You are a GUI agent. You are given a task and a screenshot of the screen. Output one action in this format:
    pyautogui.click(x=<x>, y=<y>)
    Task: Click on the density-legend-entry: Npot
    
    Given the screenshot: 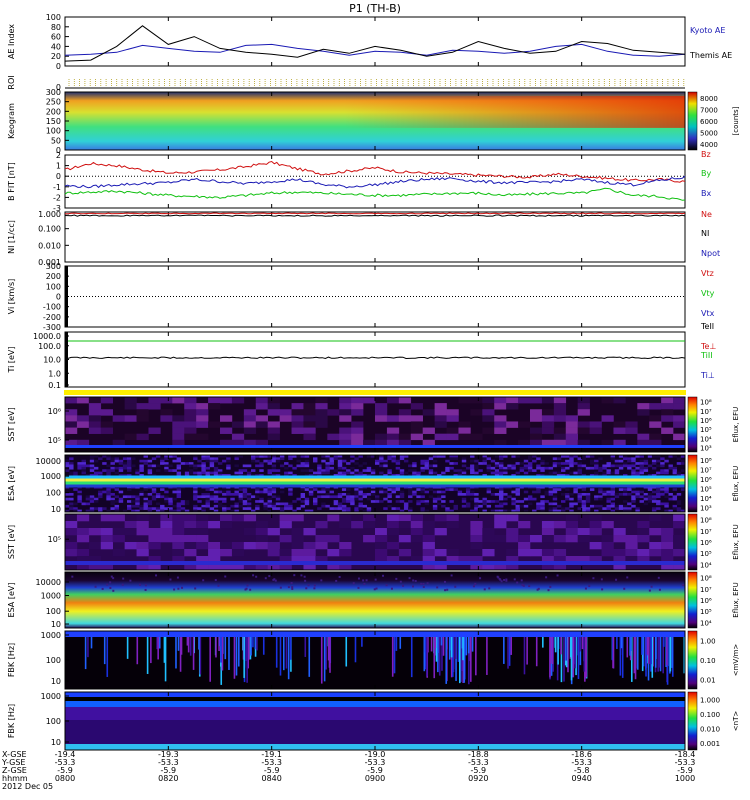 What is the action you would take?
    pyautogui.click(x=710, y=253)
    